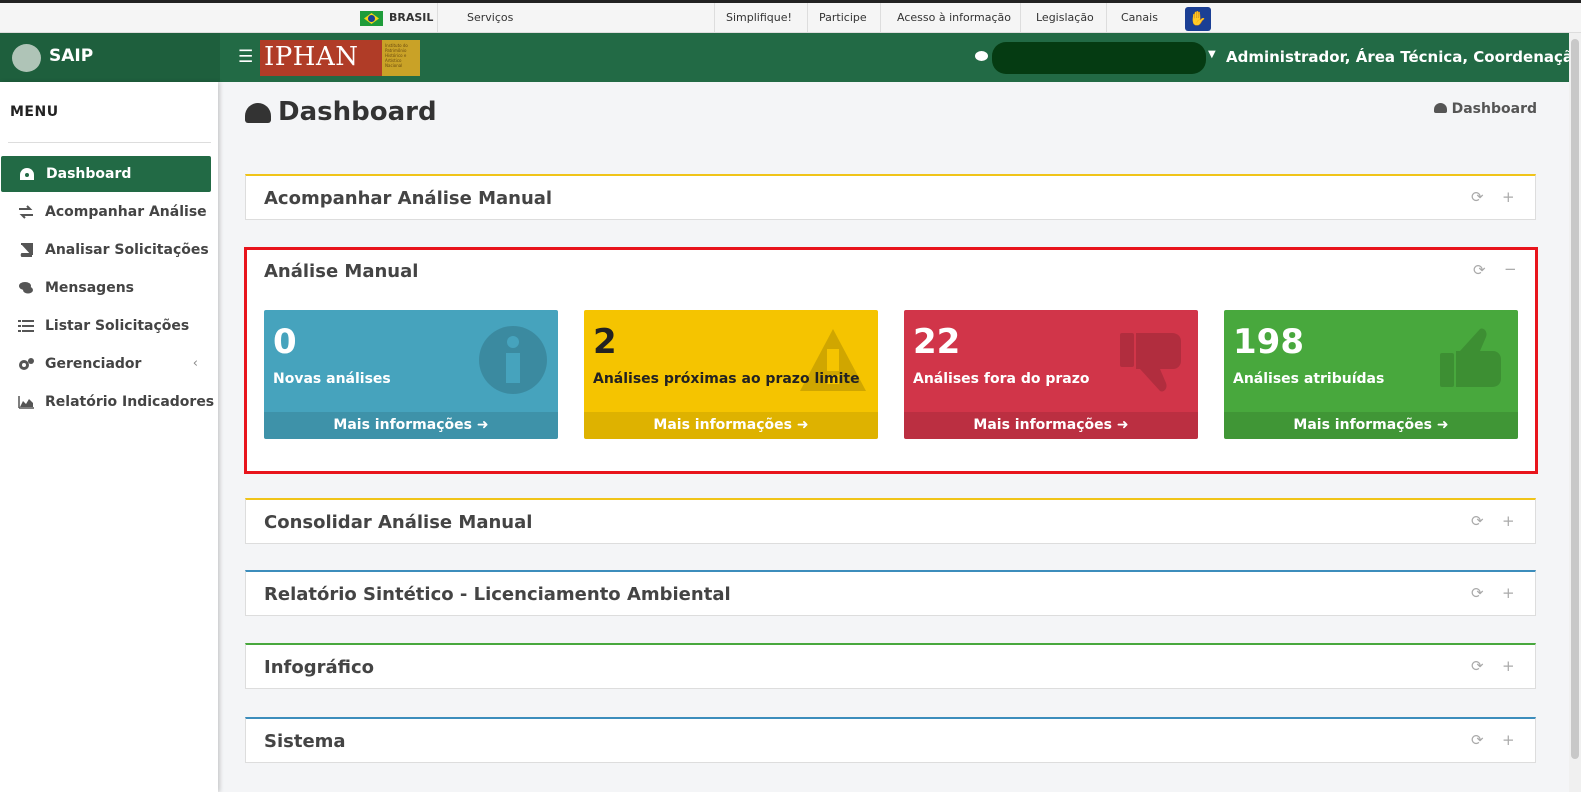 This screenshot has width=1581, height=792. I want to click on chat-icon, so click(981, 56).